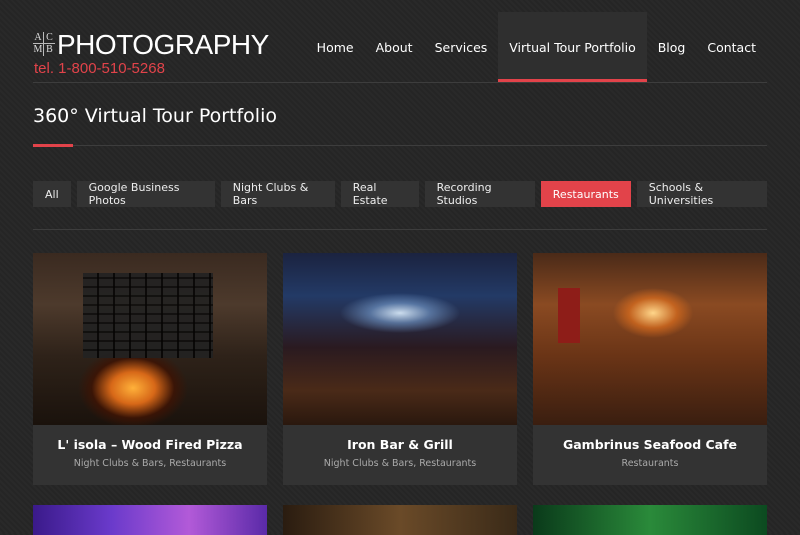 The image size is (800, 535). What do you see at coordinates (155, 116) in the screenshot?
I see `page-title: 360° Virtual Tour Portfolio` at bounding box center [155, 116].